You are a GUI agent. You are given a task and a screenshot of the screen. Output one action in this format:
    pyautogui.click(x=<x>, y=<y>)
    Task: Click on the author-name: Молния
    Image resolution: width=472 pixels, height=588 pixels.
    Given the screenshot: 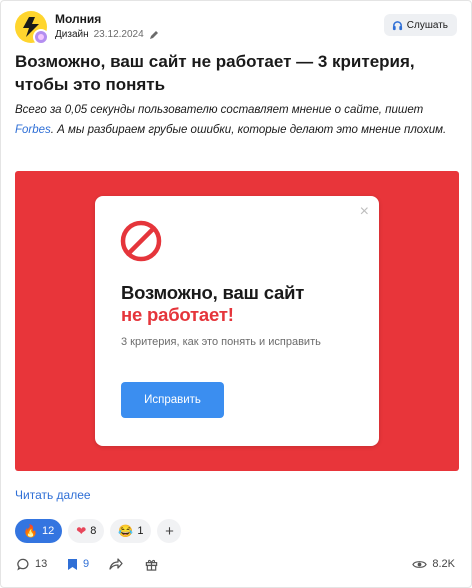 What is the action you would take?
    pyautogui.click(x=78, y=19)
    